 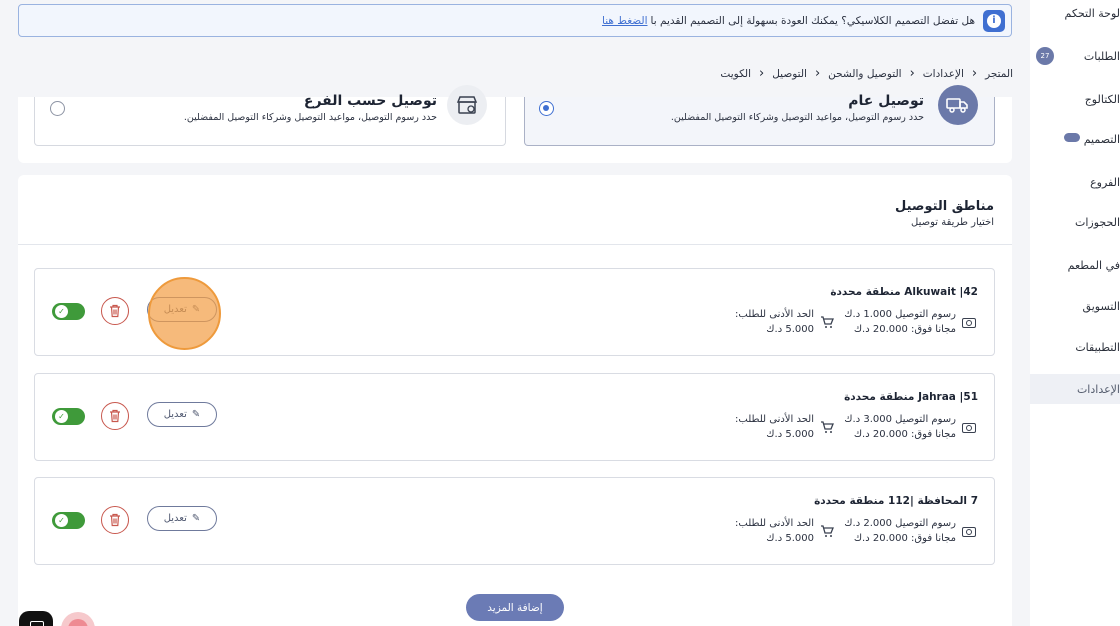 I want to click on info-icon: i, so click(x=994, y=20).